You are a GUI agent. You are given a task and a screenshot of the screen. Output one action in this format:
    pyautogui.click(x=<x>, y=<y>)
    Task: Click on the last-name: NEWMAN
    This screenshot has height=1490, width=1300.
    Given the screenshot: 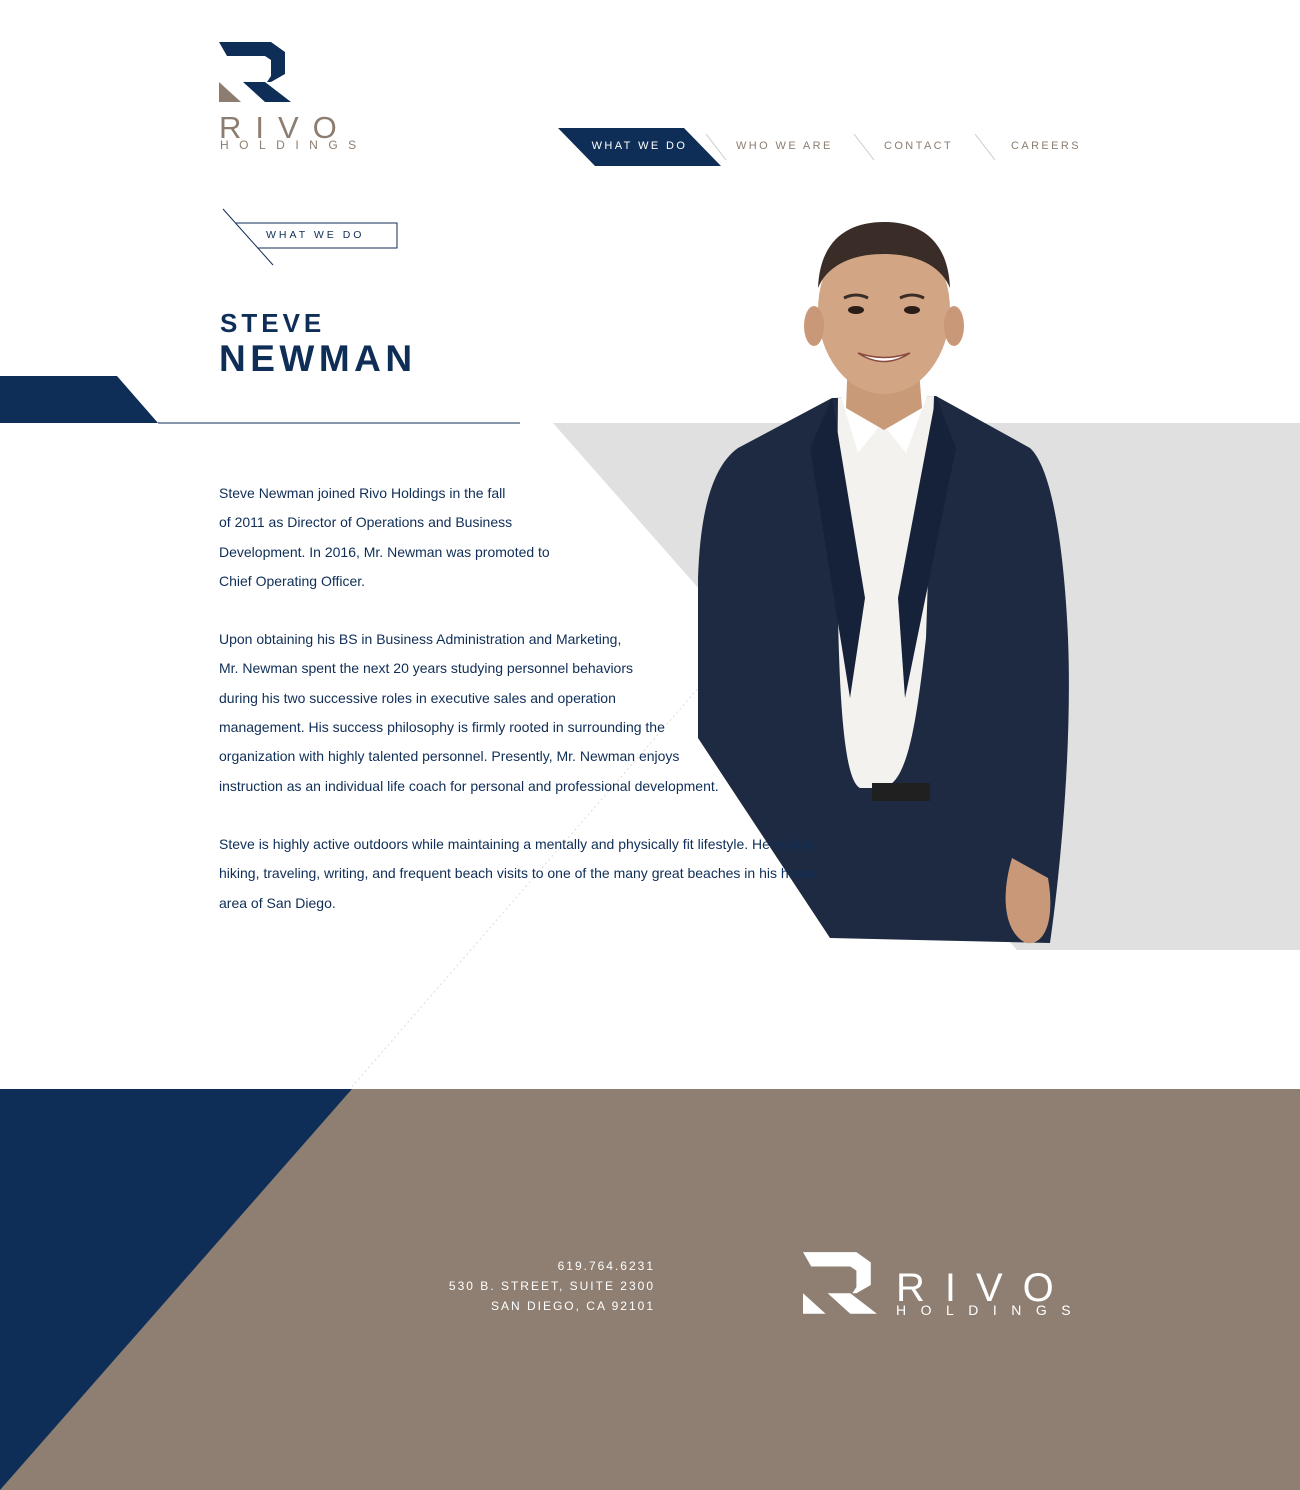 What is the action you would take?
    pyautogui.click(x=318, y=358)
    